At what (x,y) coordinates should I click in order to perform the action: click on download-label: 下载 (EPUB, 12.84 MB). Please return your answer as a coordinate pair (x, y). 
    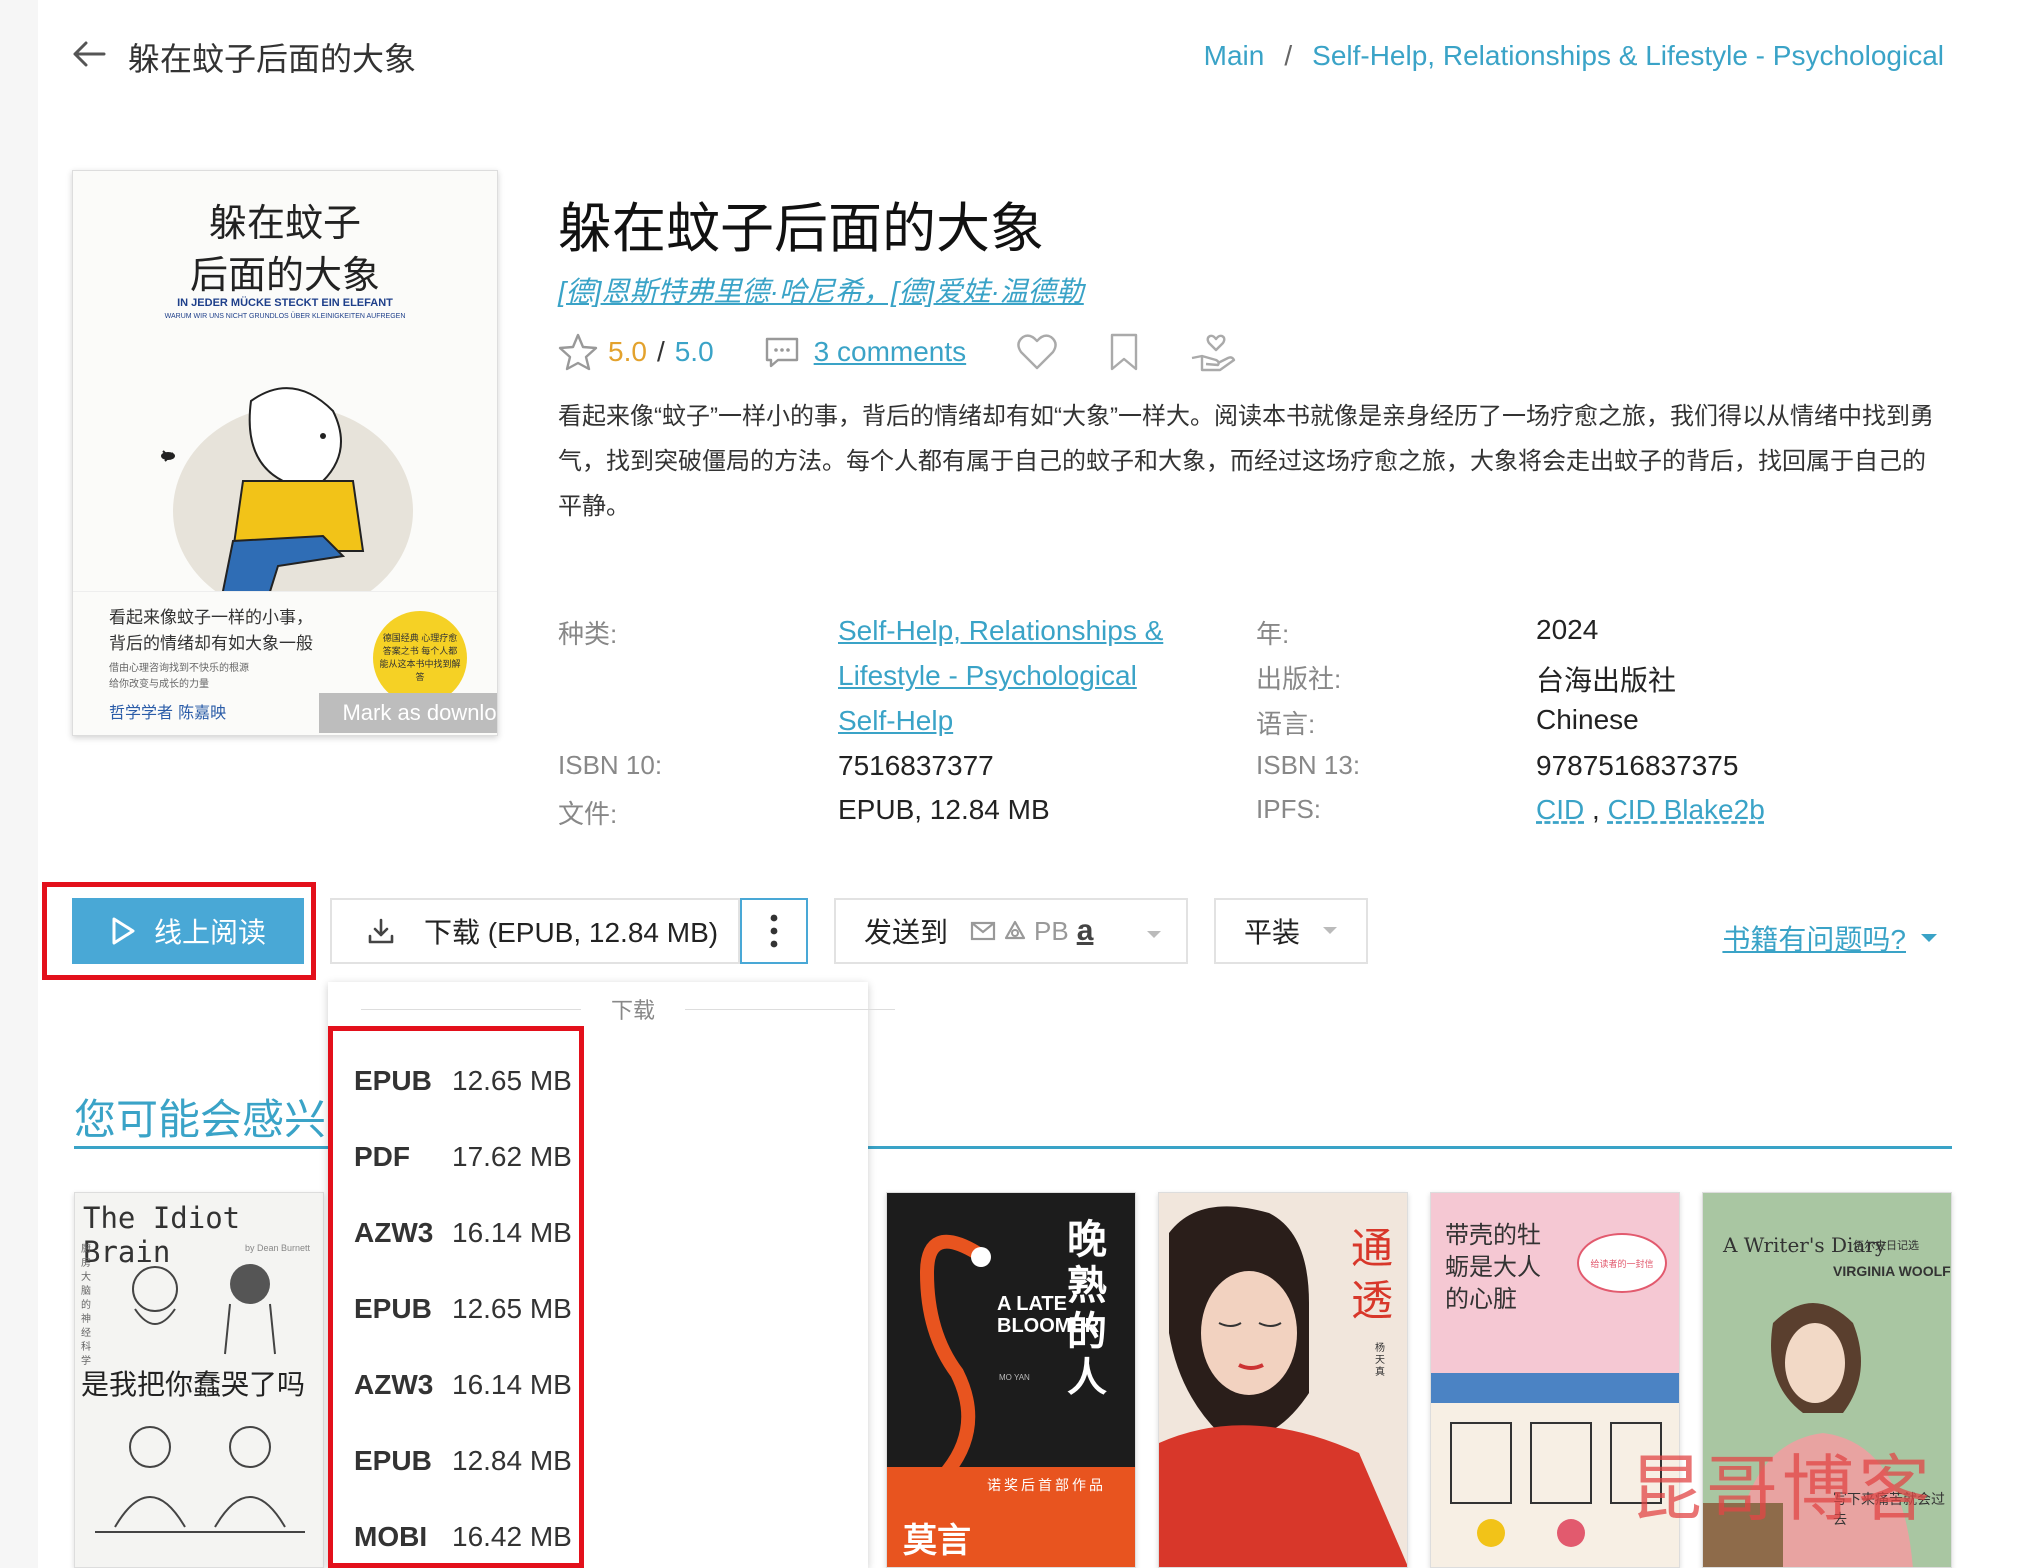
    Looking at the image, I should click on (571, 932).